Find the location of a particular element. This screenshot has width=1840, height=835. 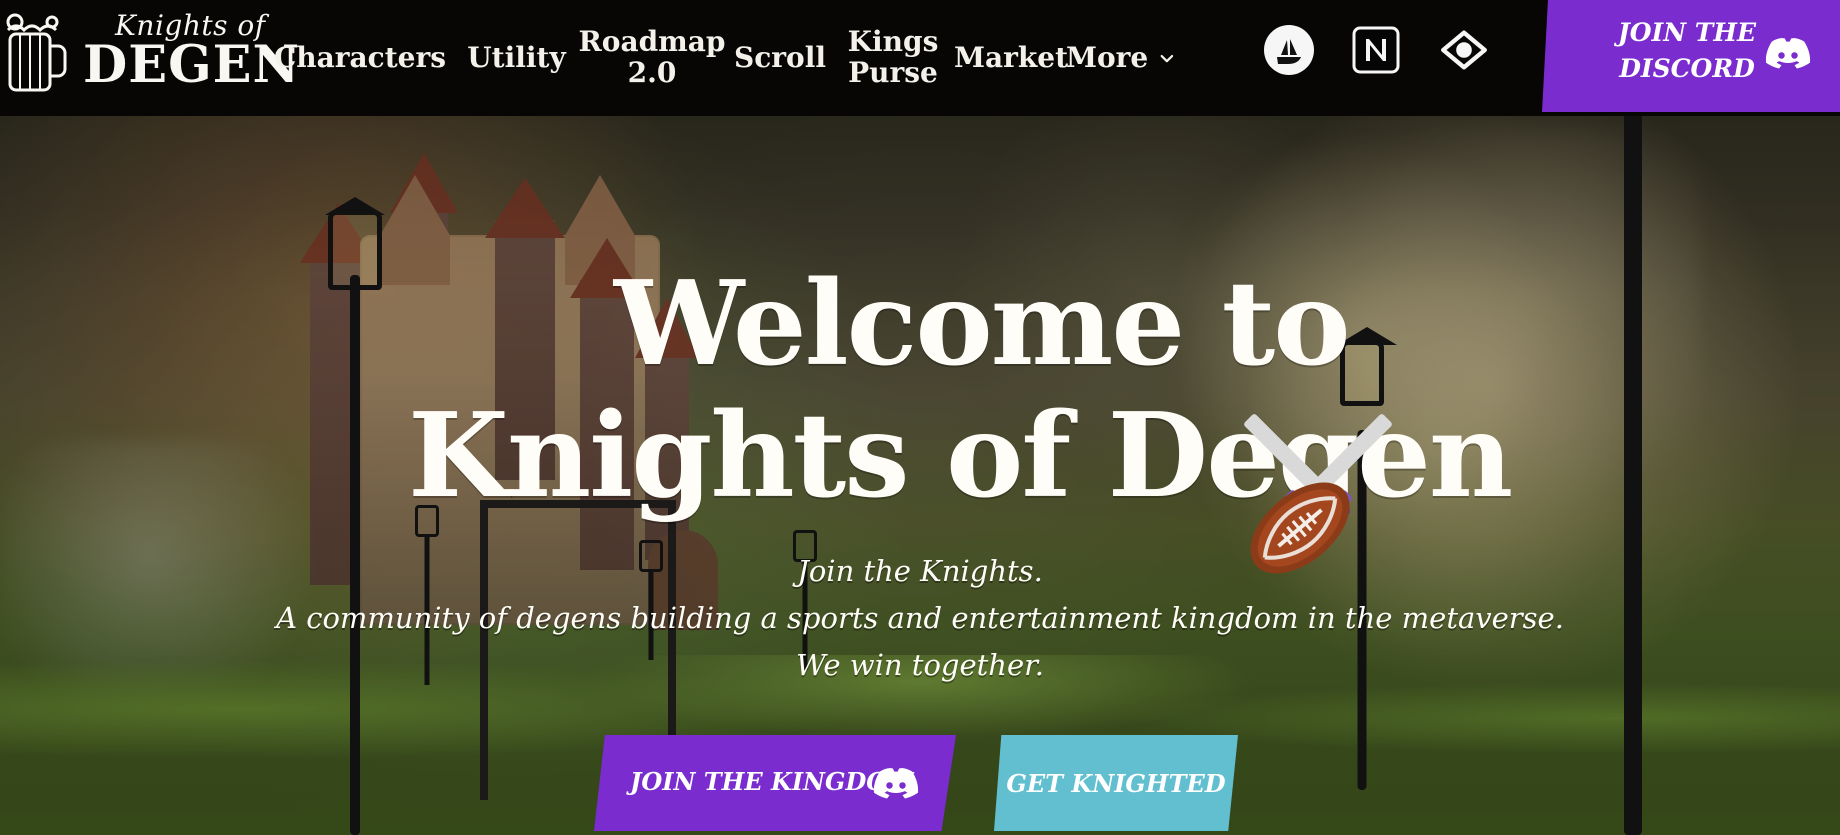

nav-characters-label: Characters is located at coordinates (360, 57).